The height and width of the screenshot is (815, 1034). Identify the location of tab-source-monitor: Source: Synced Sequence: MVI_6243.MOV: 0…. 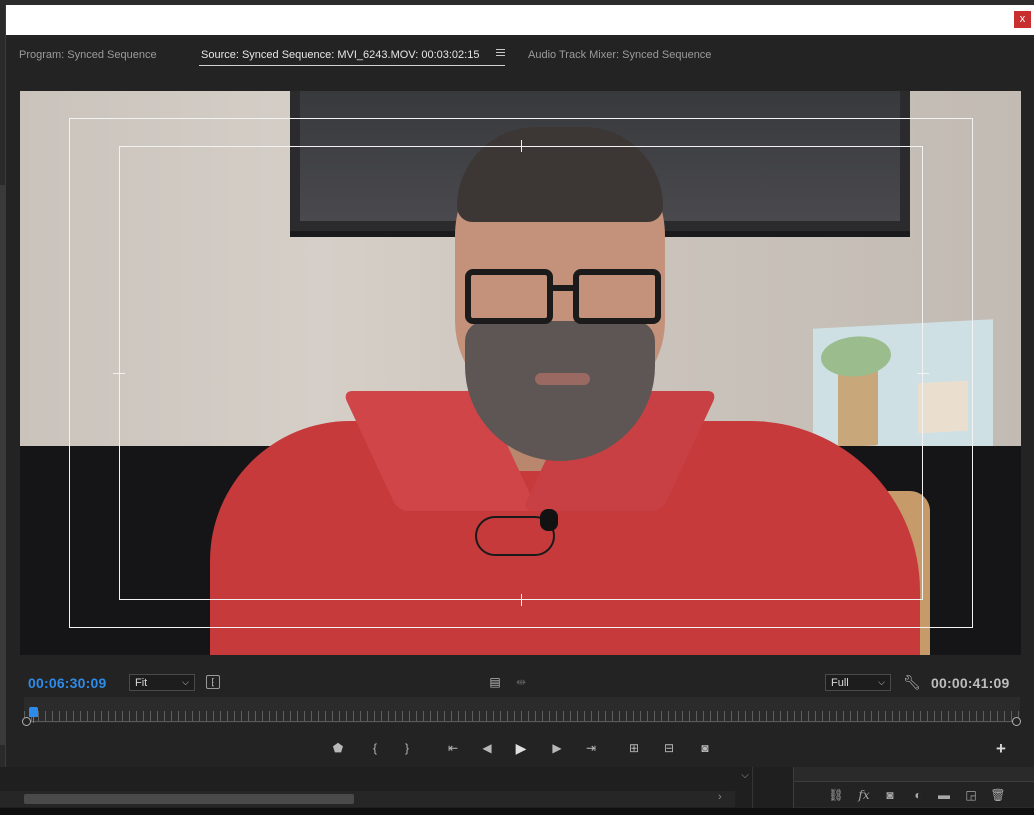
(340, 55).